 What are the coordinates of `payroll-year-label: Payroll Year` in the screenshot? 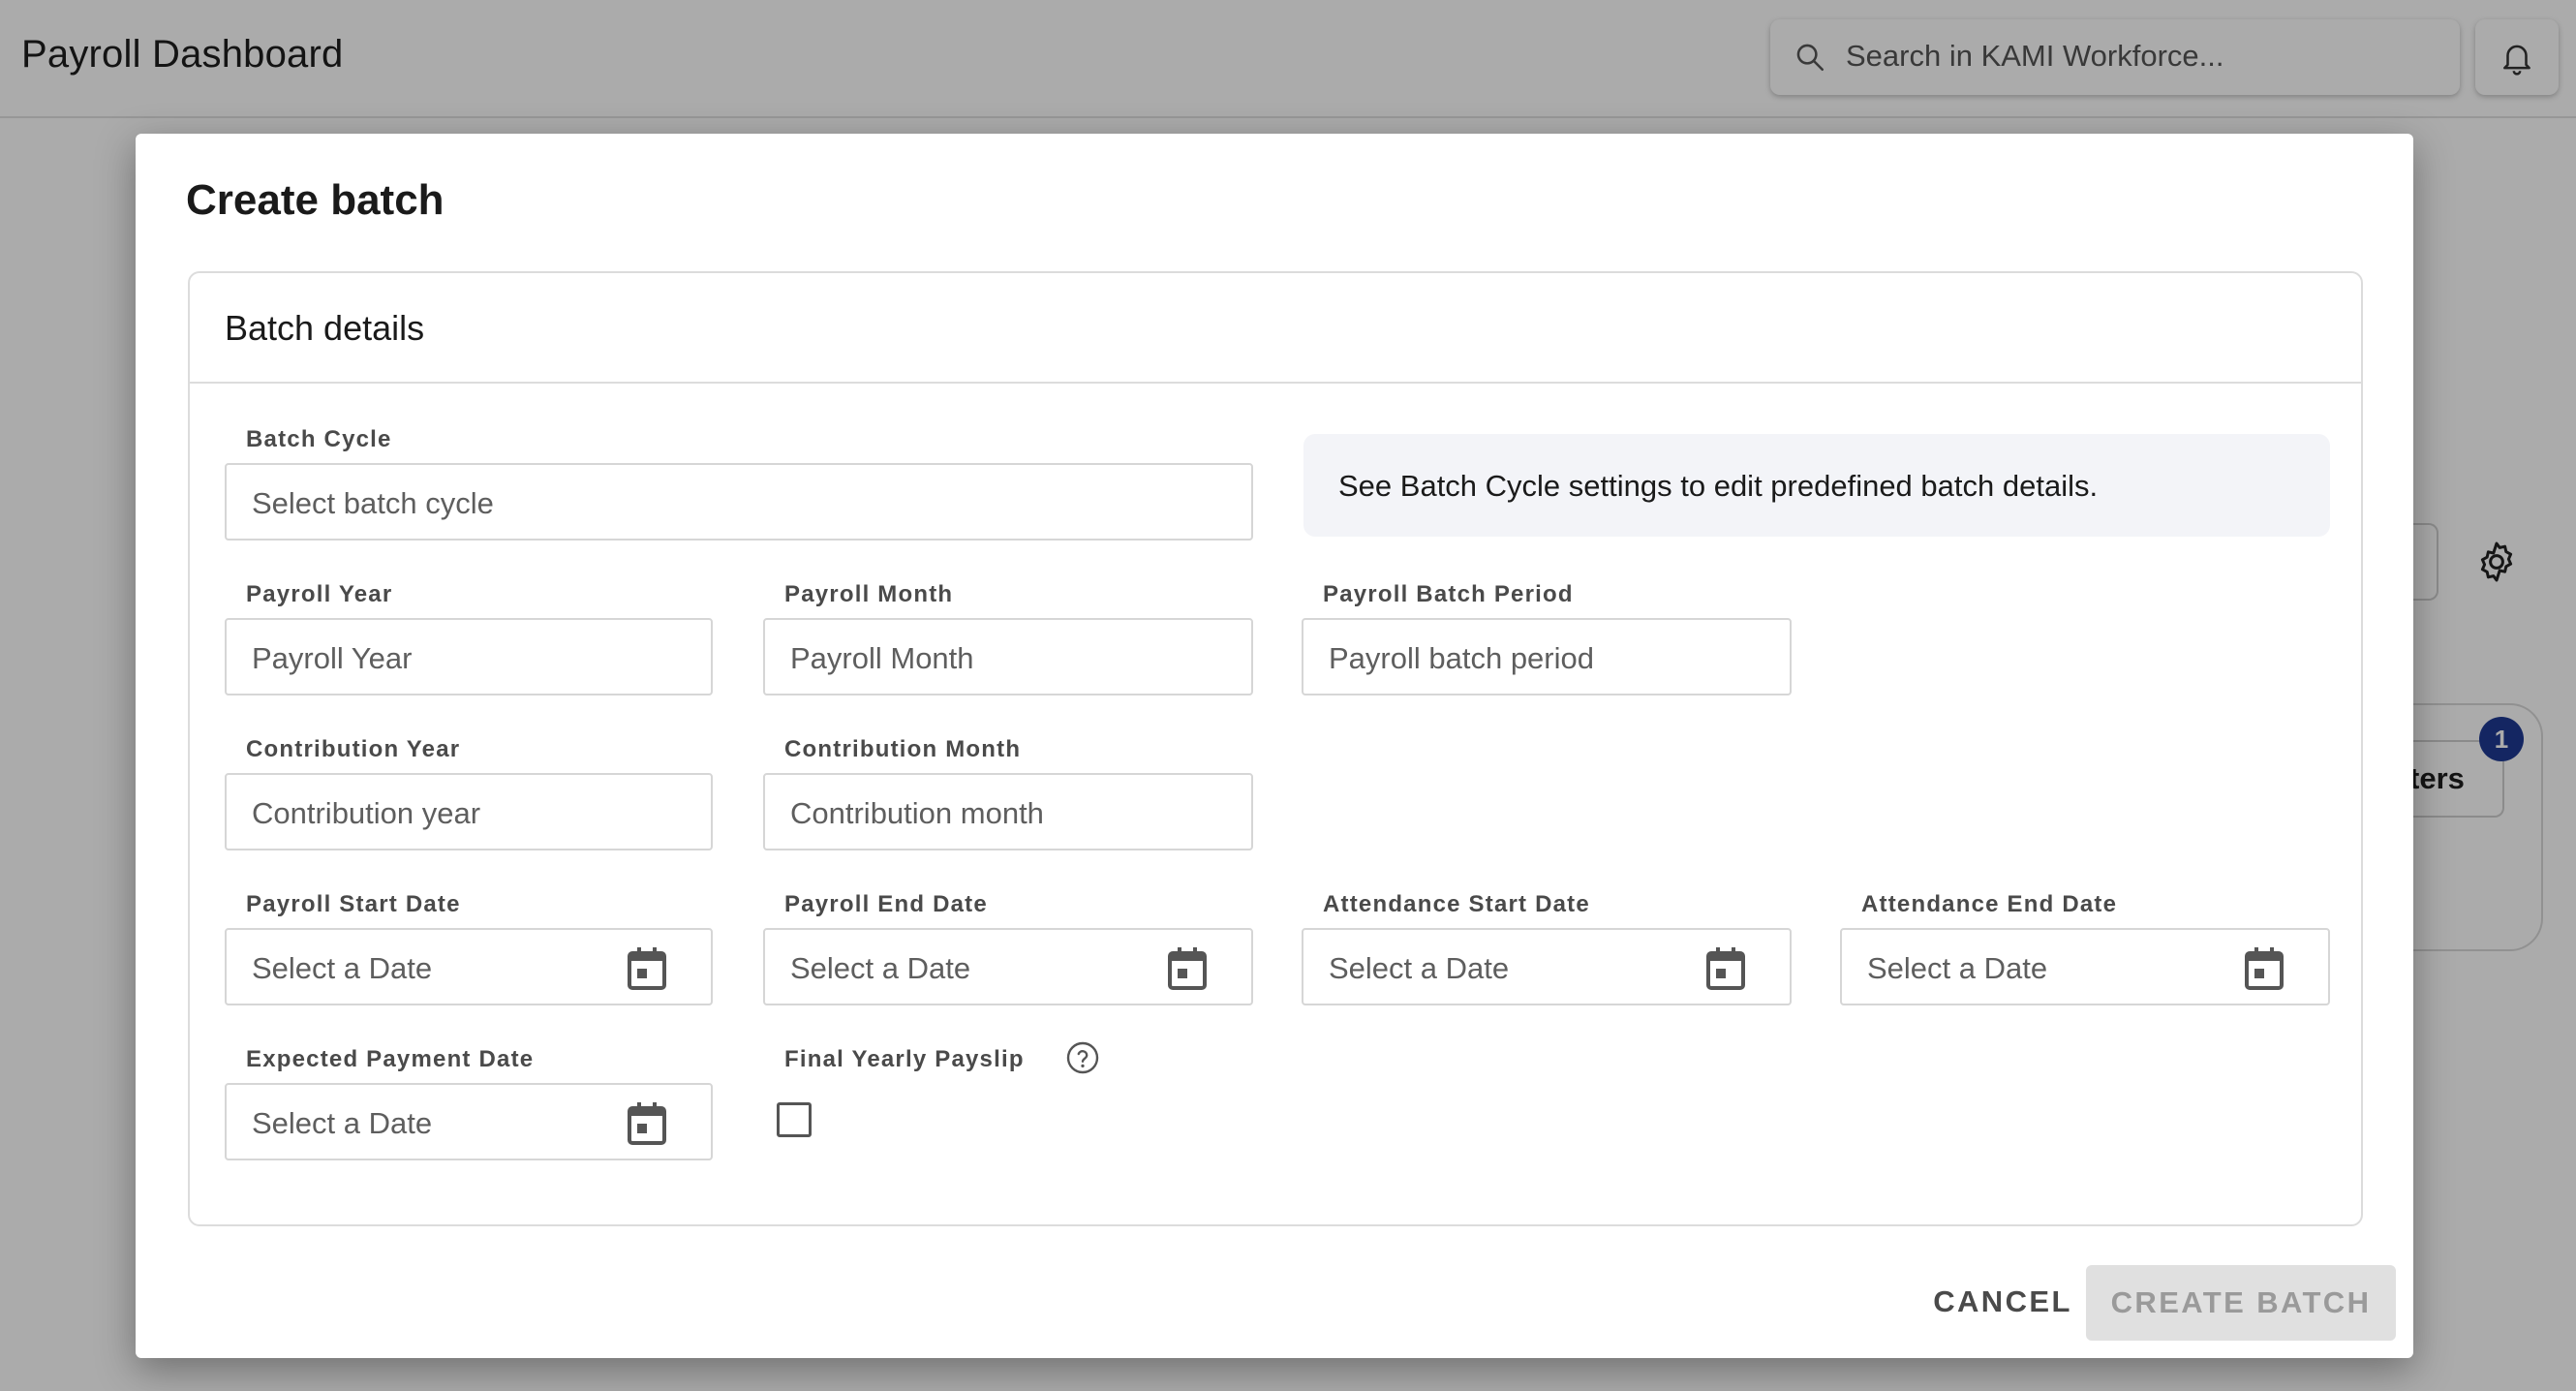 It's located at (319, 594).